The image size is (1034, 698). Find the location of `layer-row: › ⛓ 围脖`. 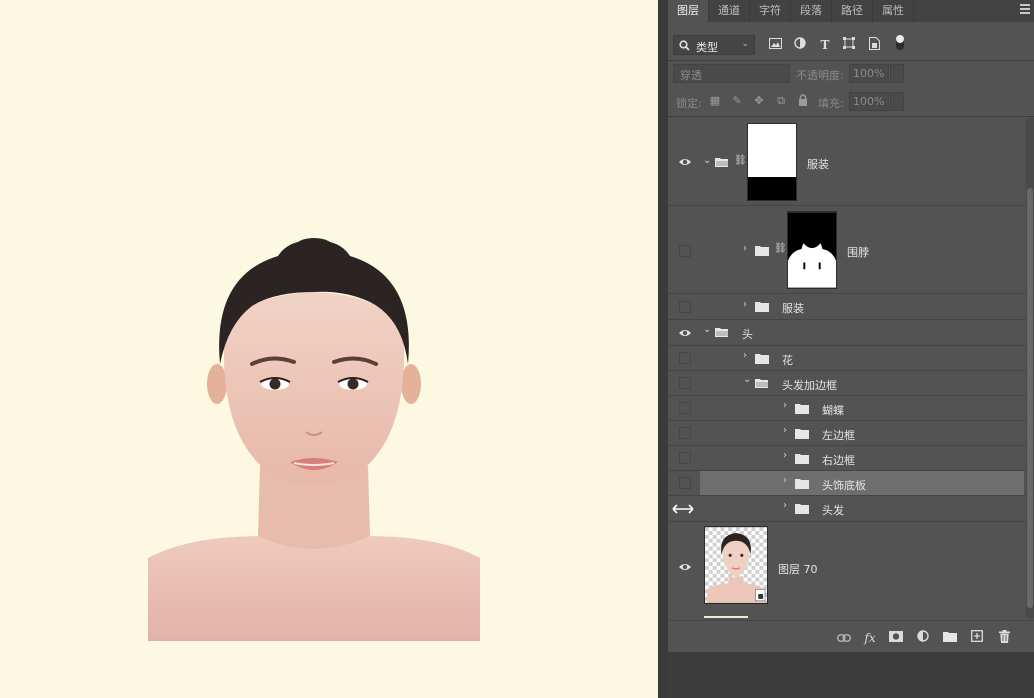

layer-row: › ⛓ 围脖 is located at coordinates (847, 250).